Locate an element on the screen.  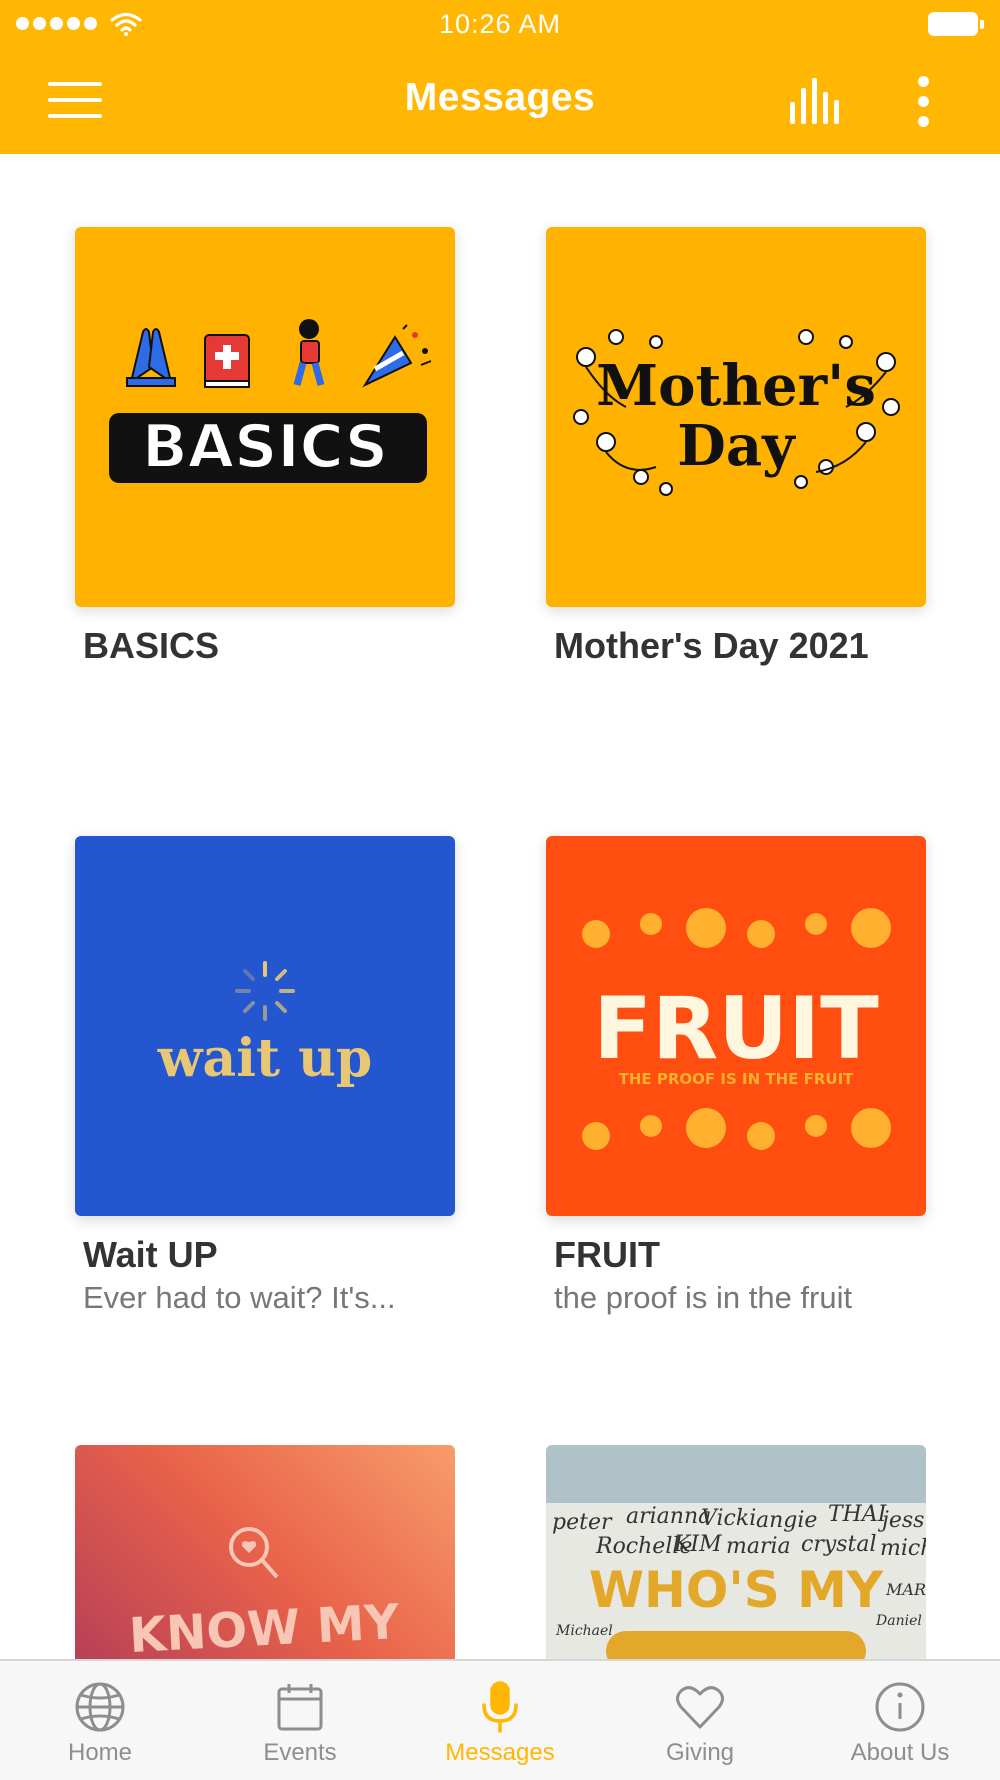
series-artwork: FRUIT THE PROOF IS IN THE FRUIT is located at coordinates (736, 1026).